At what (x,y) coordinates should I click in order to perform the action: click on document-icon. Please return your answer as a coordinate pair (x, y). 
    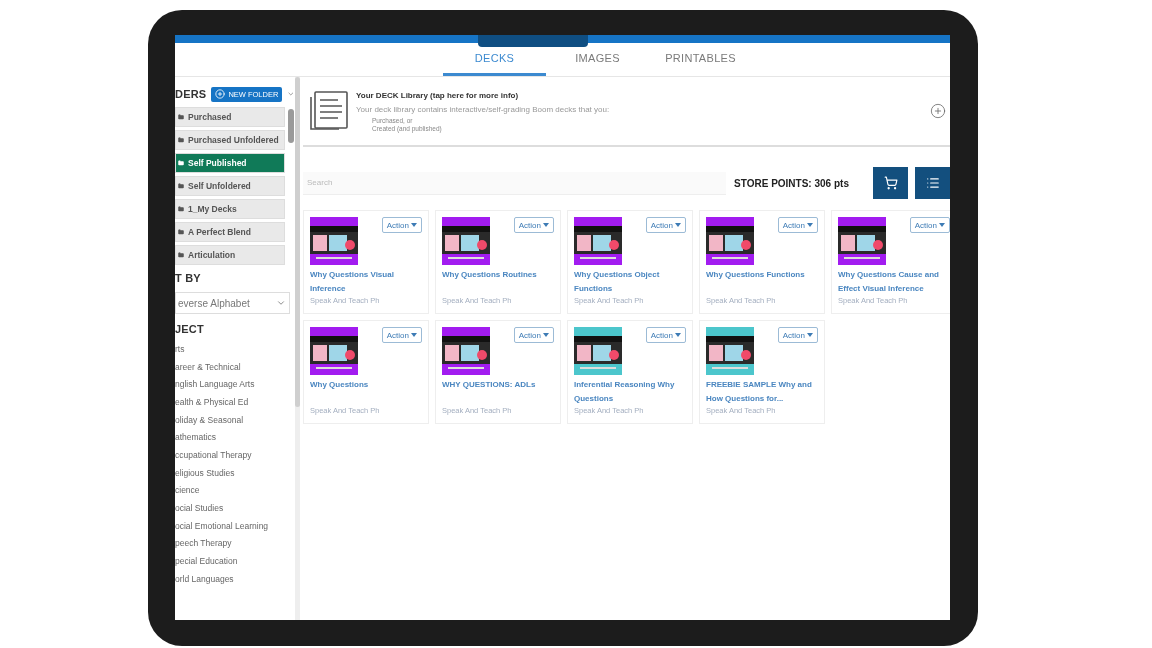
    Looking at the image, I should click on (329, 111).